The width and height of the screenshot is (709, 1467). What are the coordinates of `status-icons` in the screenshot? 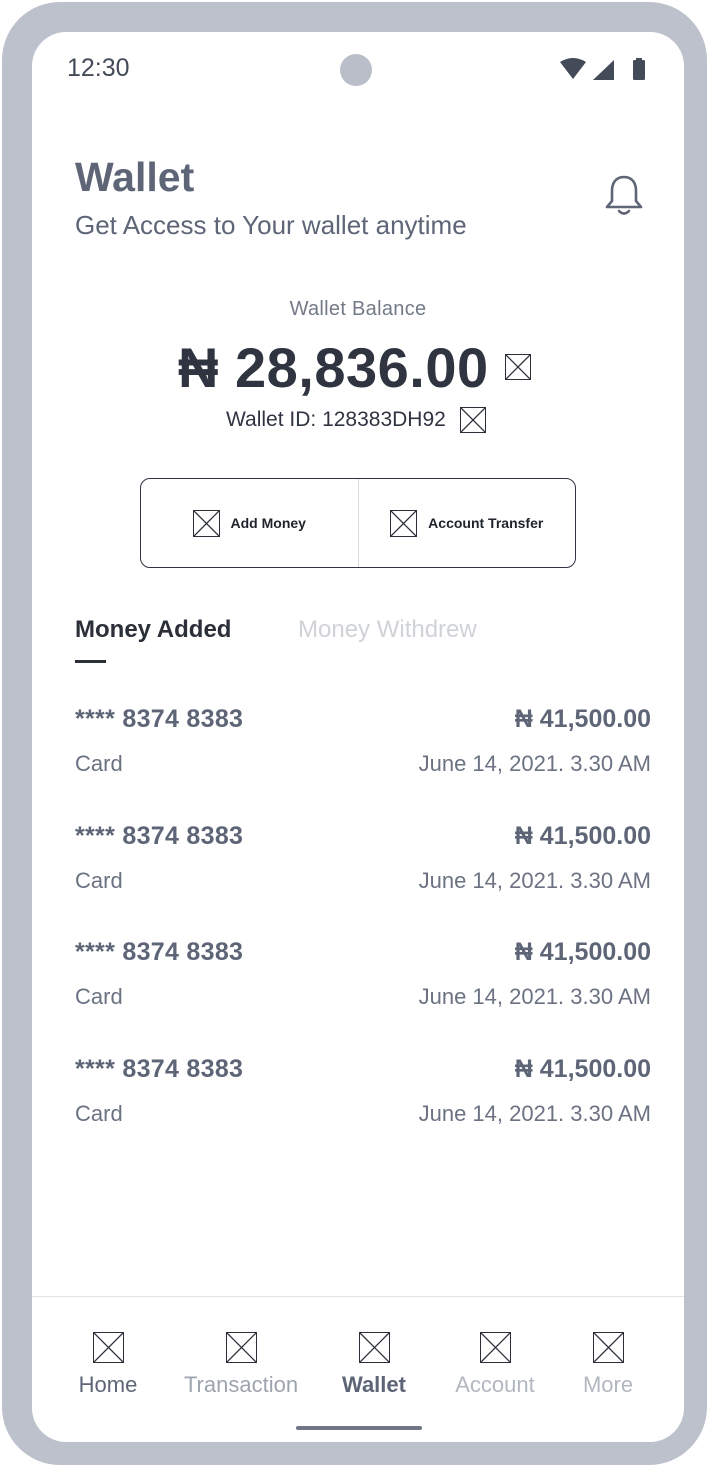 It's located at (605, 70).